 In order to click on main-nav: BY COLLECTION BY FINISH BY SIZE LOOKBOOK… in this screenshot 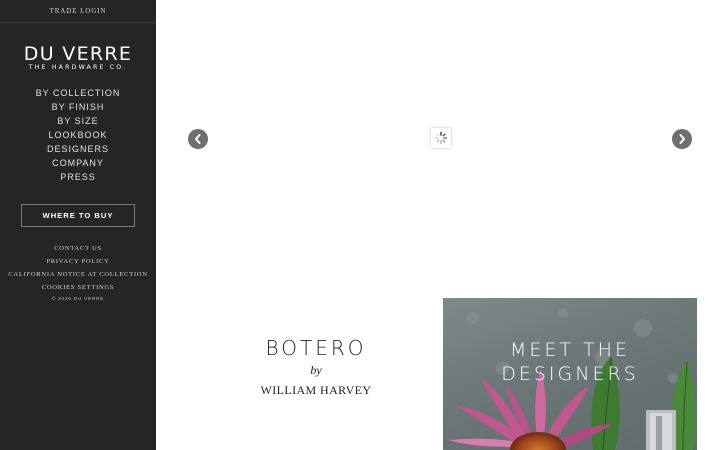, I will do `click(78, 135)`.